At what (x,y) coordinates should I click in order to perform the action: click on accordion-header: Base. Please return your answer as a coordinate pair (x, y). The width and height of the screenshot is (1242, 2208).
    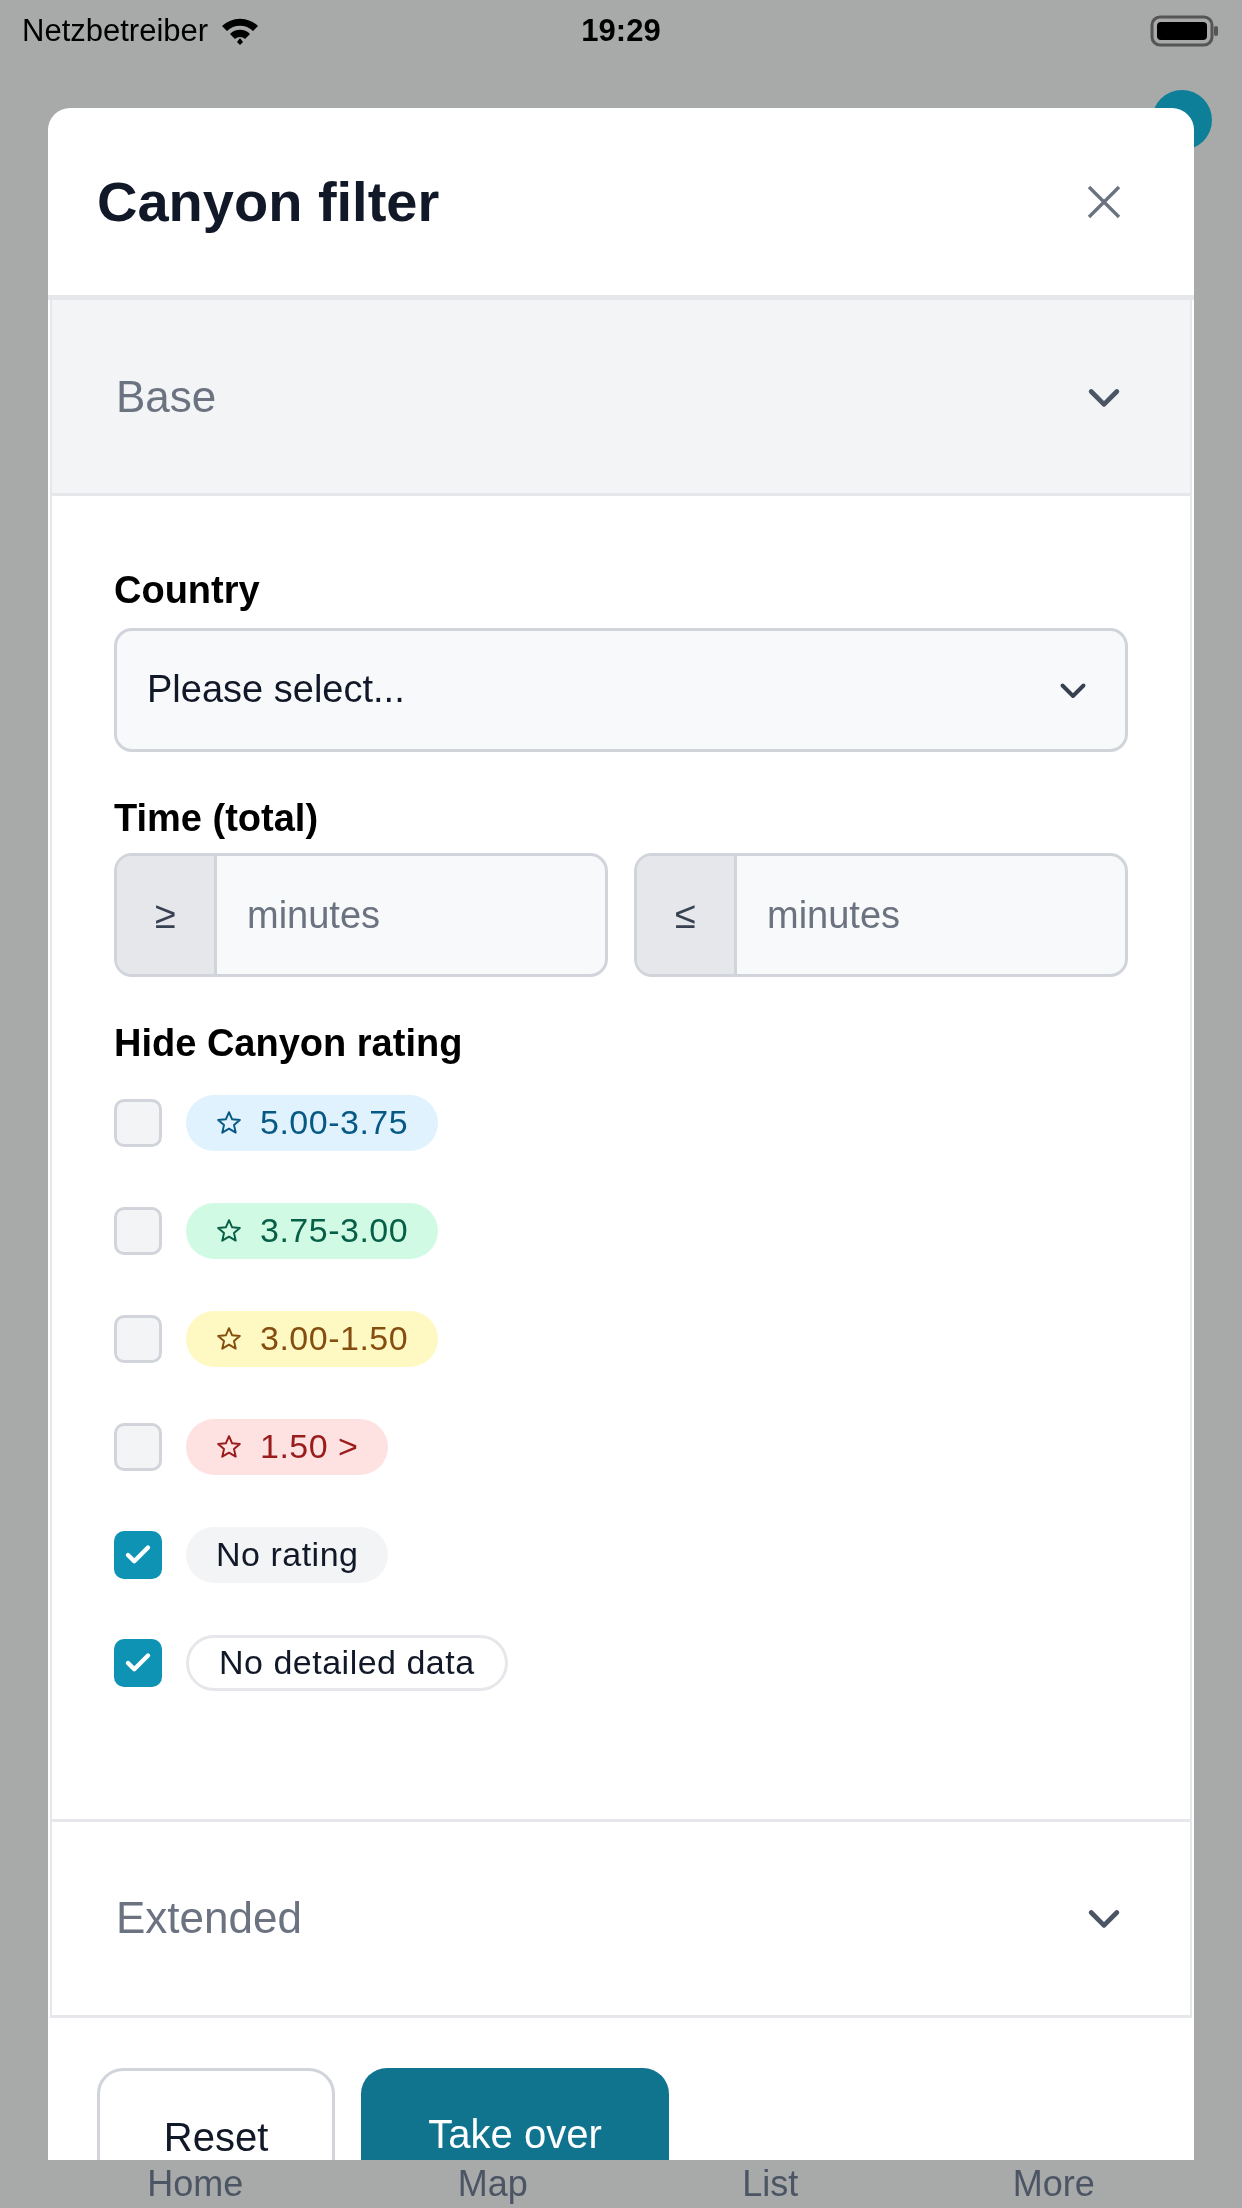
    Looking at the image, I should click on (621, 396).